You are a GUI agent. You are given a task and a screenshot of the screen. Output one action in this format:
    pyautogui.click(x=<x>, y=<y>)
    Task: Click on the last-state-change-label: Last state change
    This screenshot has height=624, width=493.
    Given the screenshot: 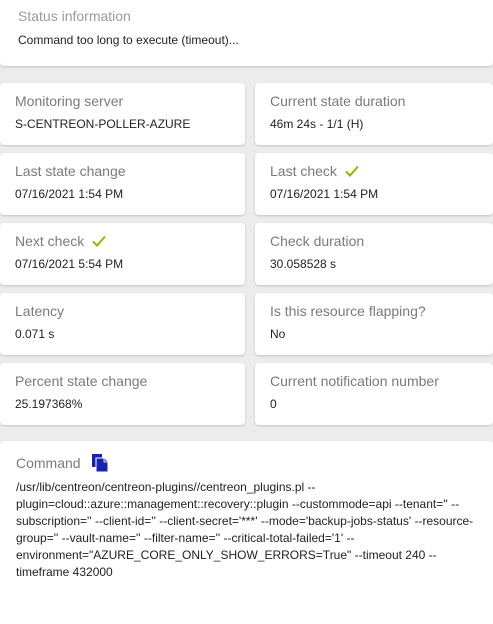 What is the action you would take?
    pyautogui.click(x=70, y=171)
    